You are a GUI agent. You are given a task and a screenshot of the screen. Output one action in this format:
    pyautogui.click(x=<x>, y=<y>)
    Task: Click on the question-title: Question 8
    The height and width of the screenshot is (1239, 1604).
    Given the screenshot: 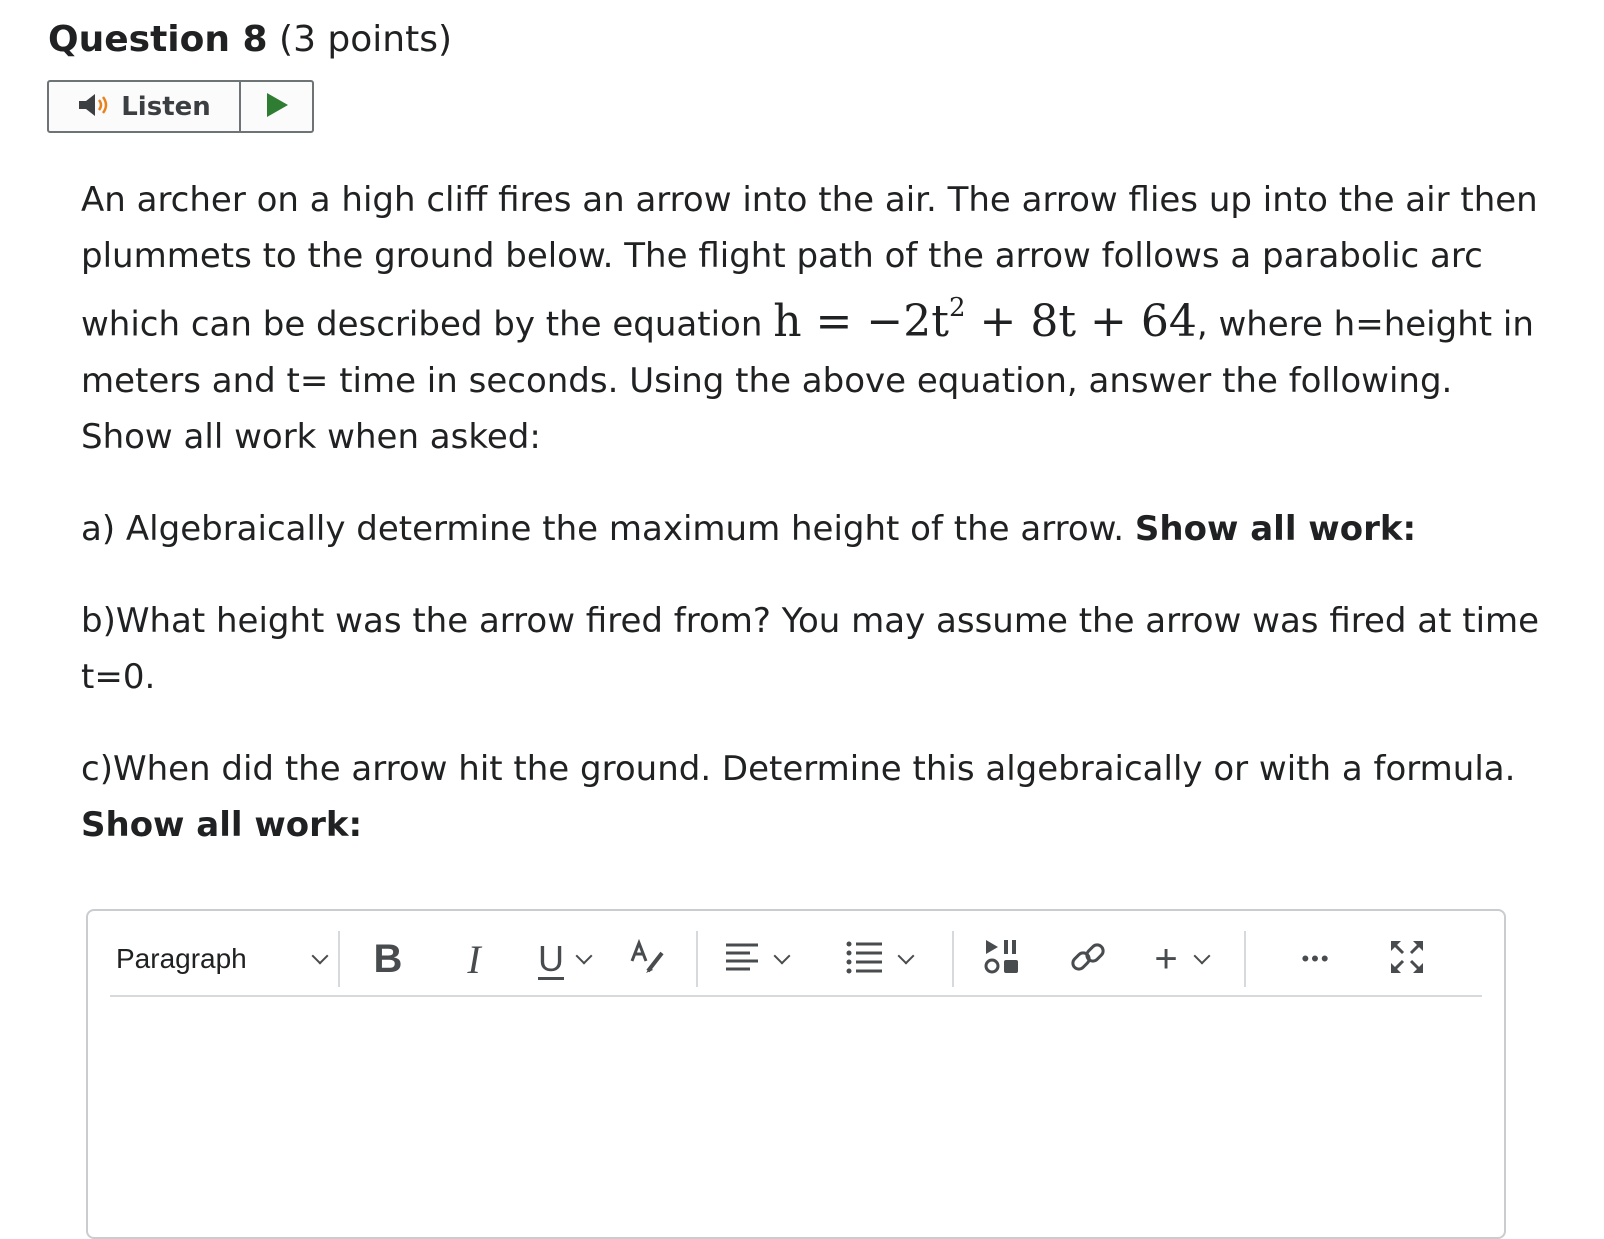 What is the action you would take?
    pyautogui.click(x=158, y=39)
    